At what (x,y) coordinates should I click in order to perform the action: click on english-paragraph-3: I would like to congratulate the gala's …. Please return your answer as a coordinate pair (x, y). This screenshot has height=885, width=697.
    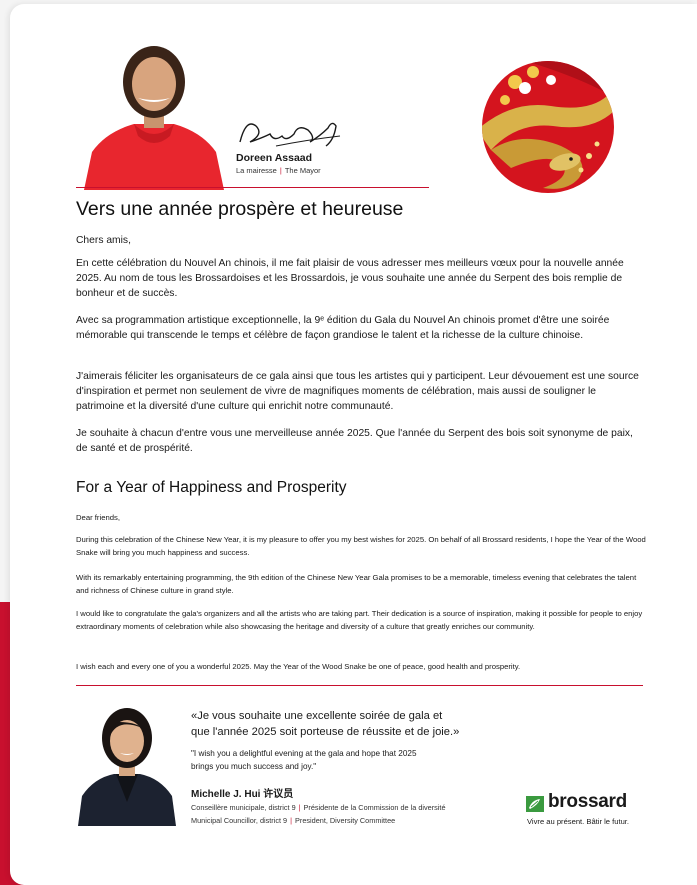
    Looking at the image, I should click on (359, 620).